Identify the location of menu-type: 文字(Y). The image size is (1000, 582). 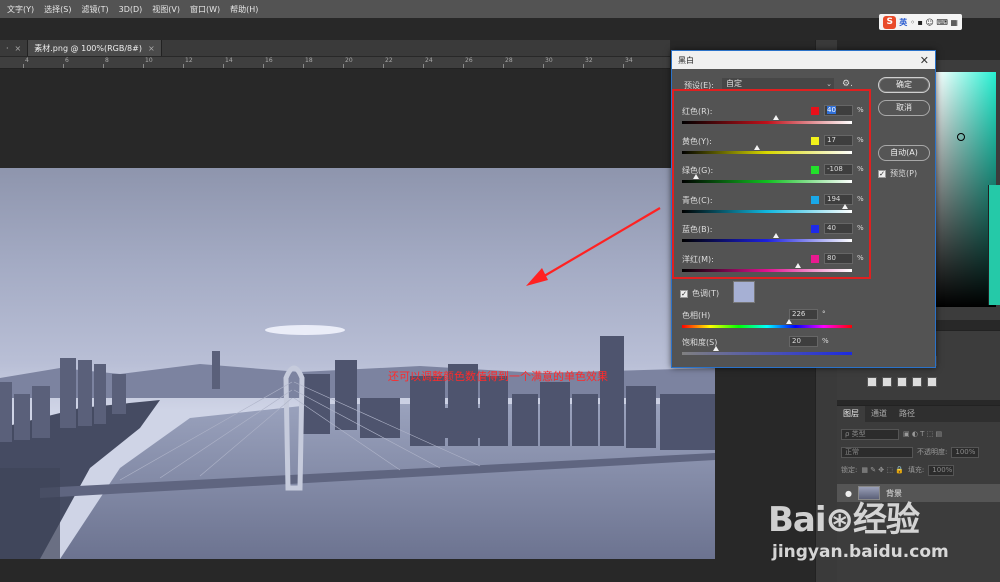
(20, 9).